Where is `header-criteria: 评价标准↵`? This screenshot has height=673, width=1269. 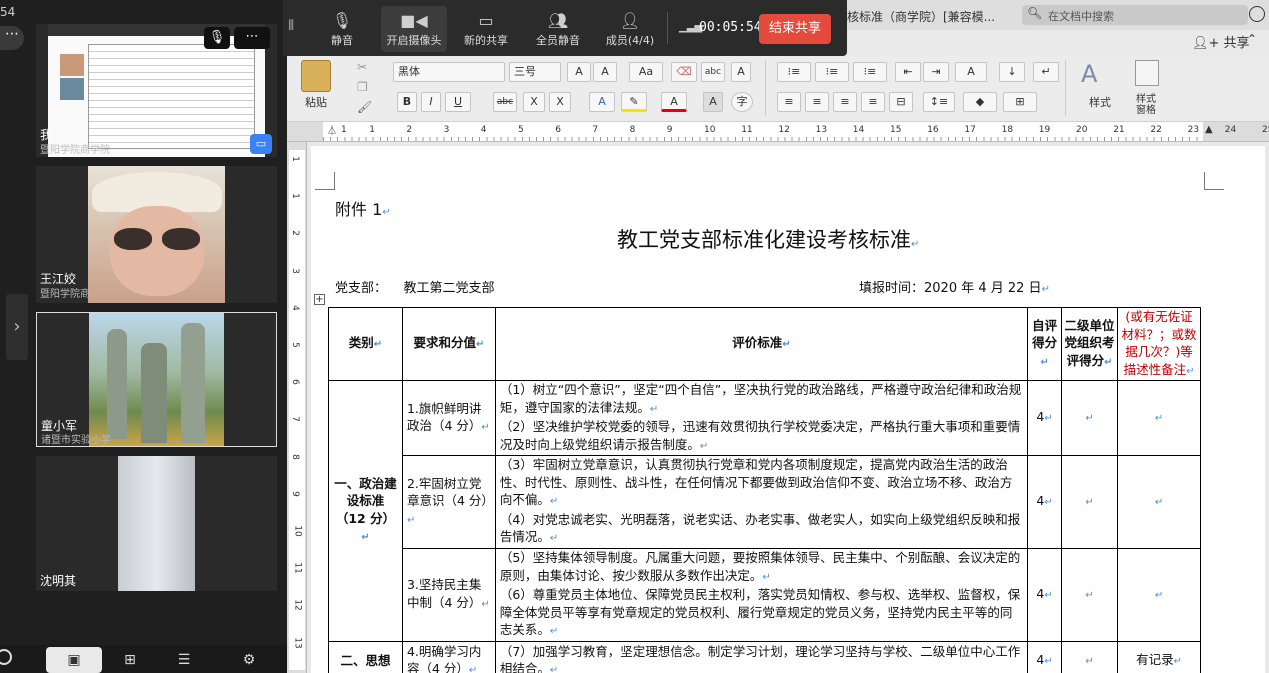
header-criteria: 评价标准↵ is located at coordinates (761, 344).